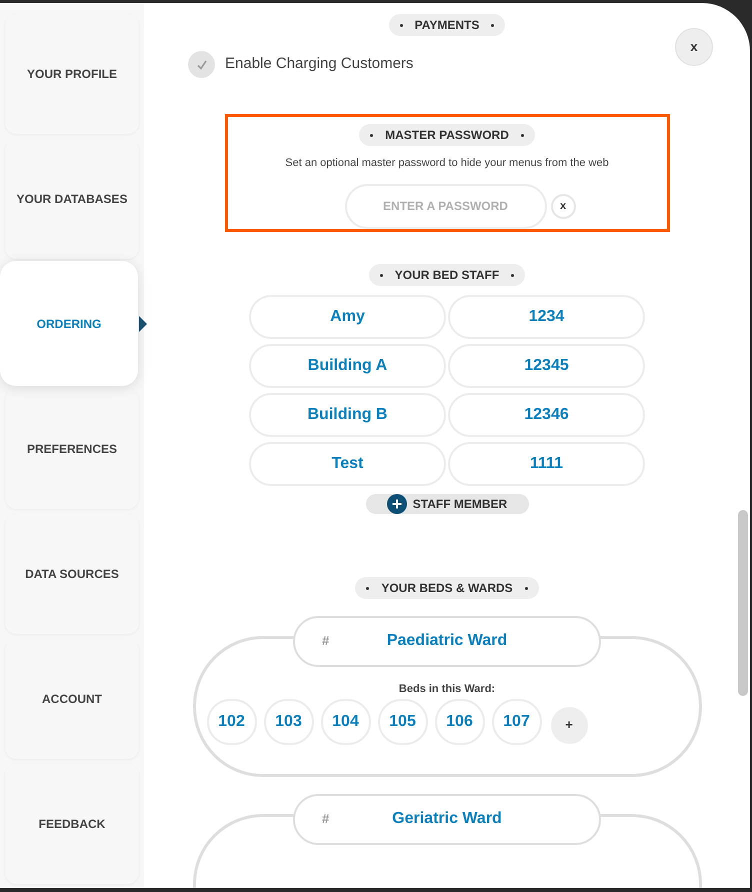 This screenshot has height=892, width=752. I want to click on sidebar-item: FEEDBACK, so click(72, 824).